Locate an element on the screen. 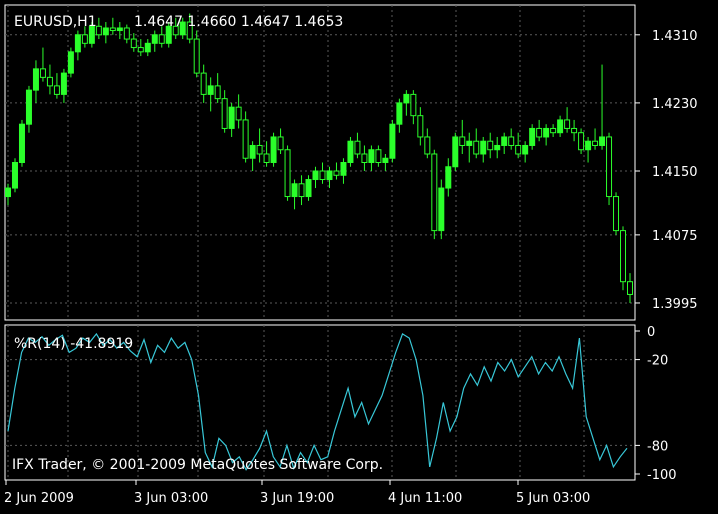 This screenshot has width=718, height=514. price-tick-label: 1.3995 is located at coordinates (675, 304).